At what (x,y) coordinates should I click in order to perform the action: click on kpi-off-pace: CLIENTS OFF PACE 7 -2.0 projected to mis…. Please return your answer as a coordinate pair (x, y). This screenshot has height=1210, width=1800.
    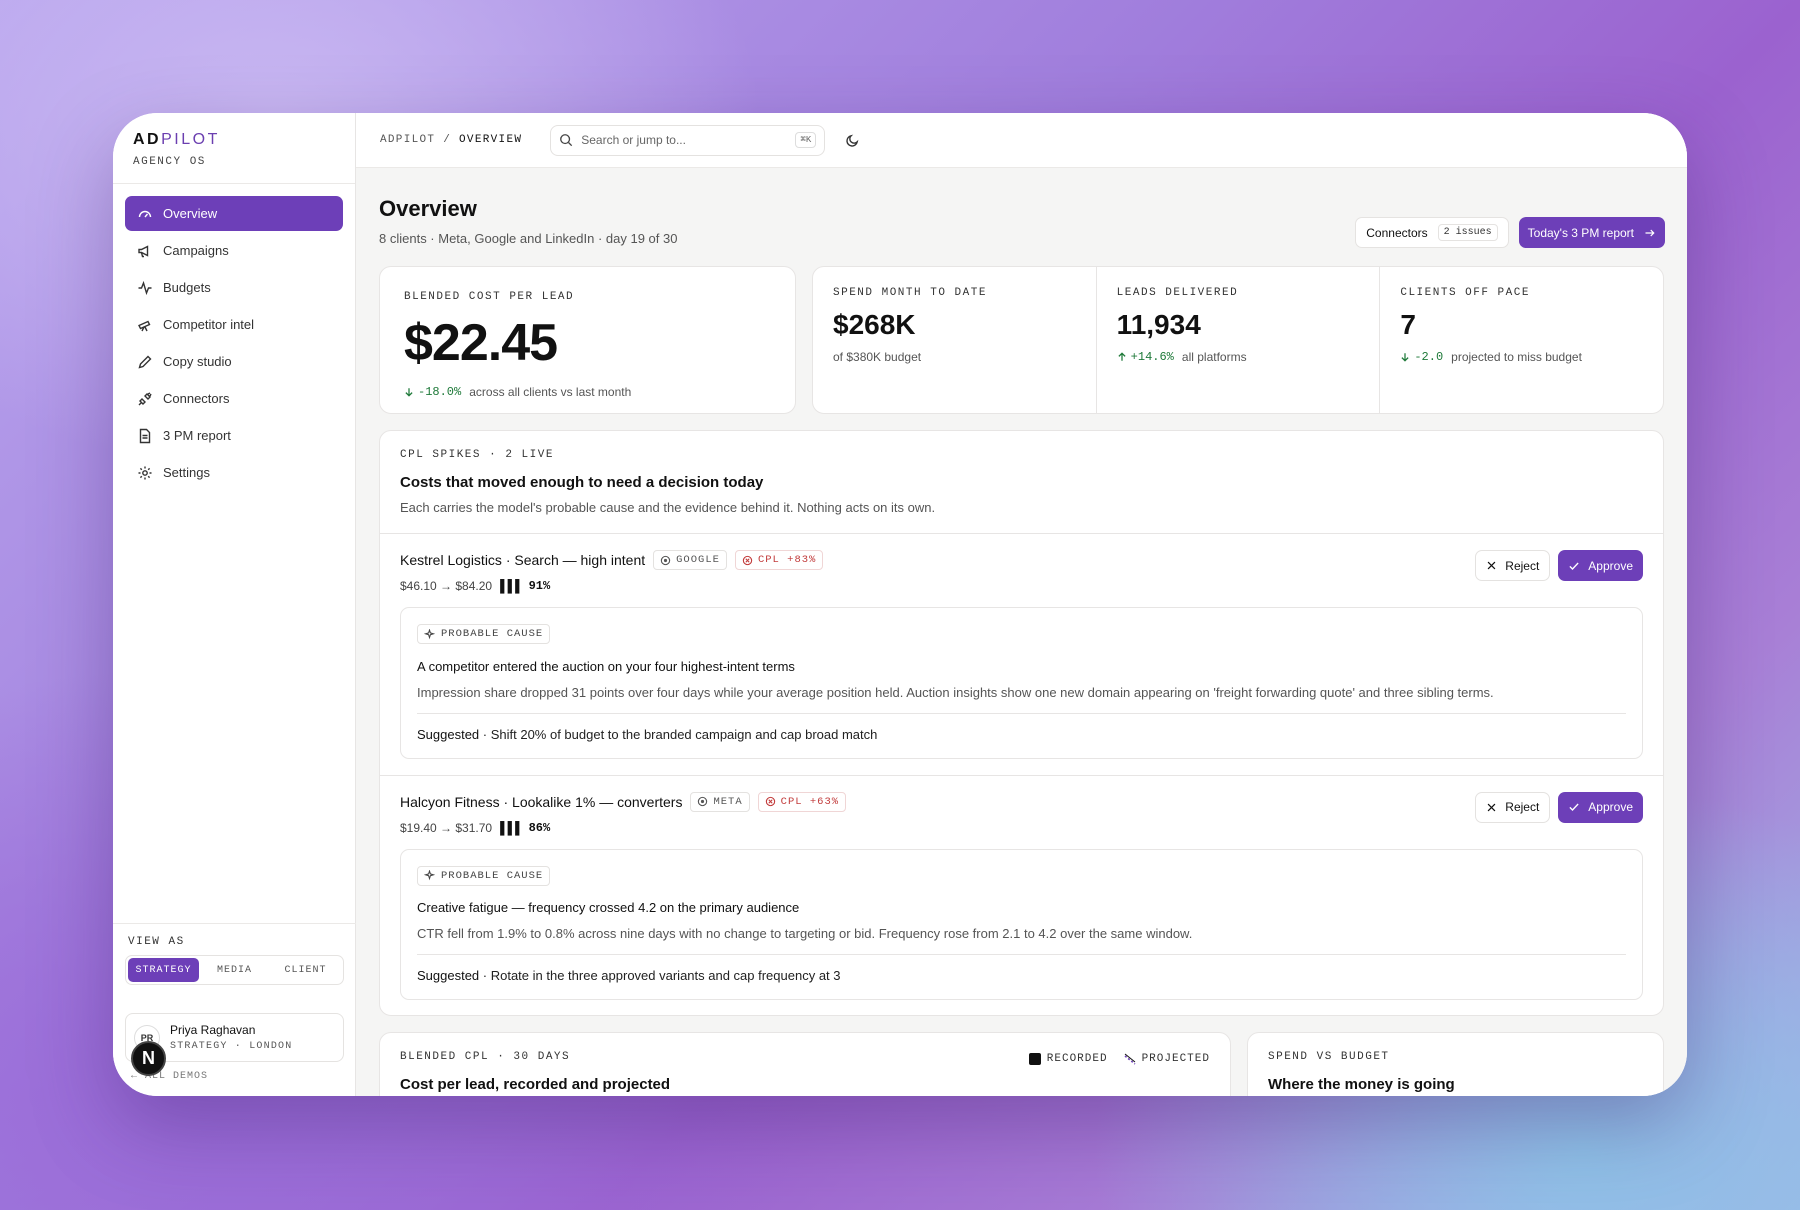
    Looking at the image, I should click on (1521, 340).